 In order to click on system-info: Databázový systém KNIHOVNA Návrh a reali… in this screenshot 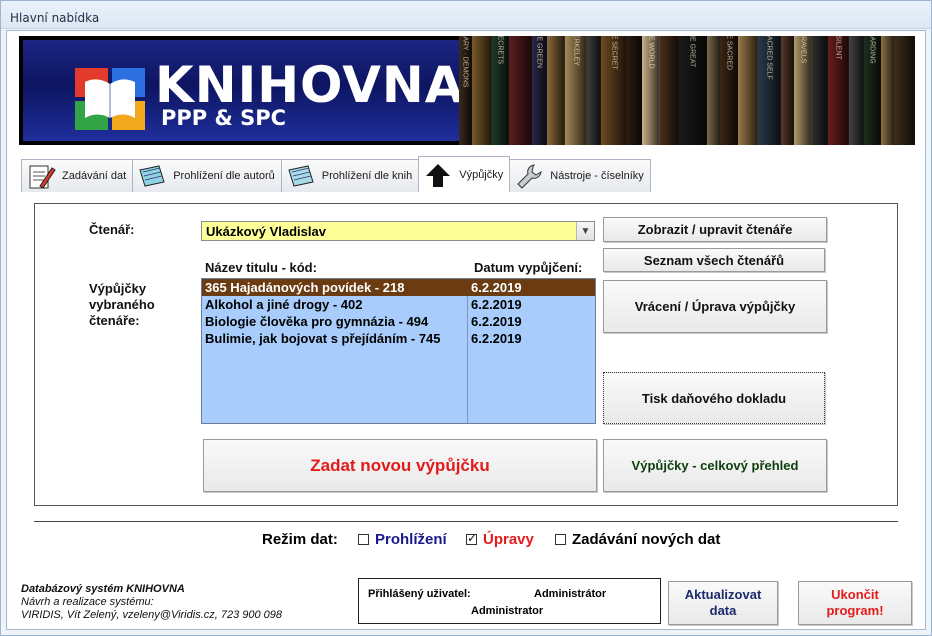, I will do `click(151, 602)`.